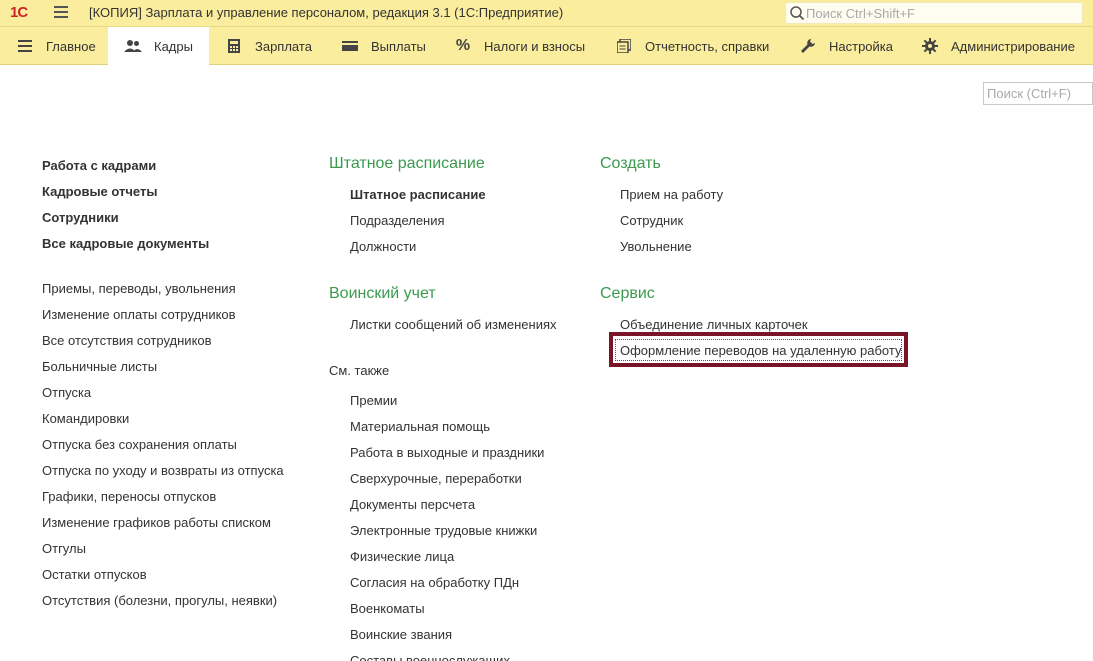  I want to click on group-title-service: Сервис, so click(627, 293).